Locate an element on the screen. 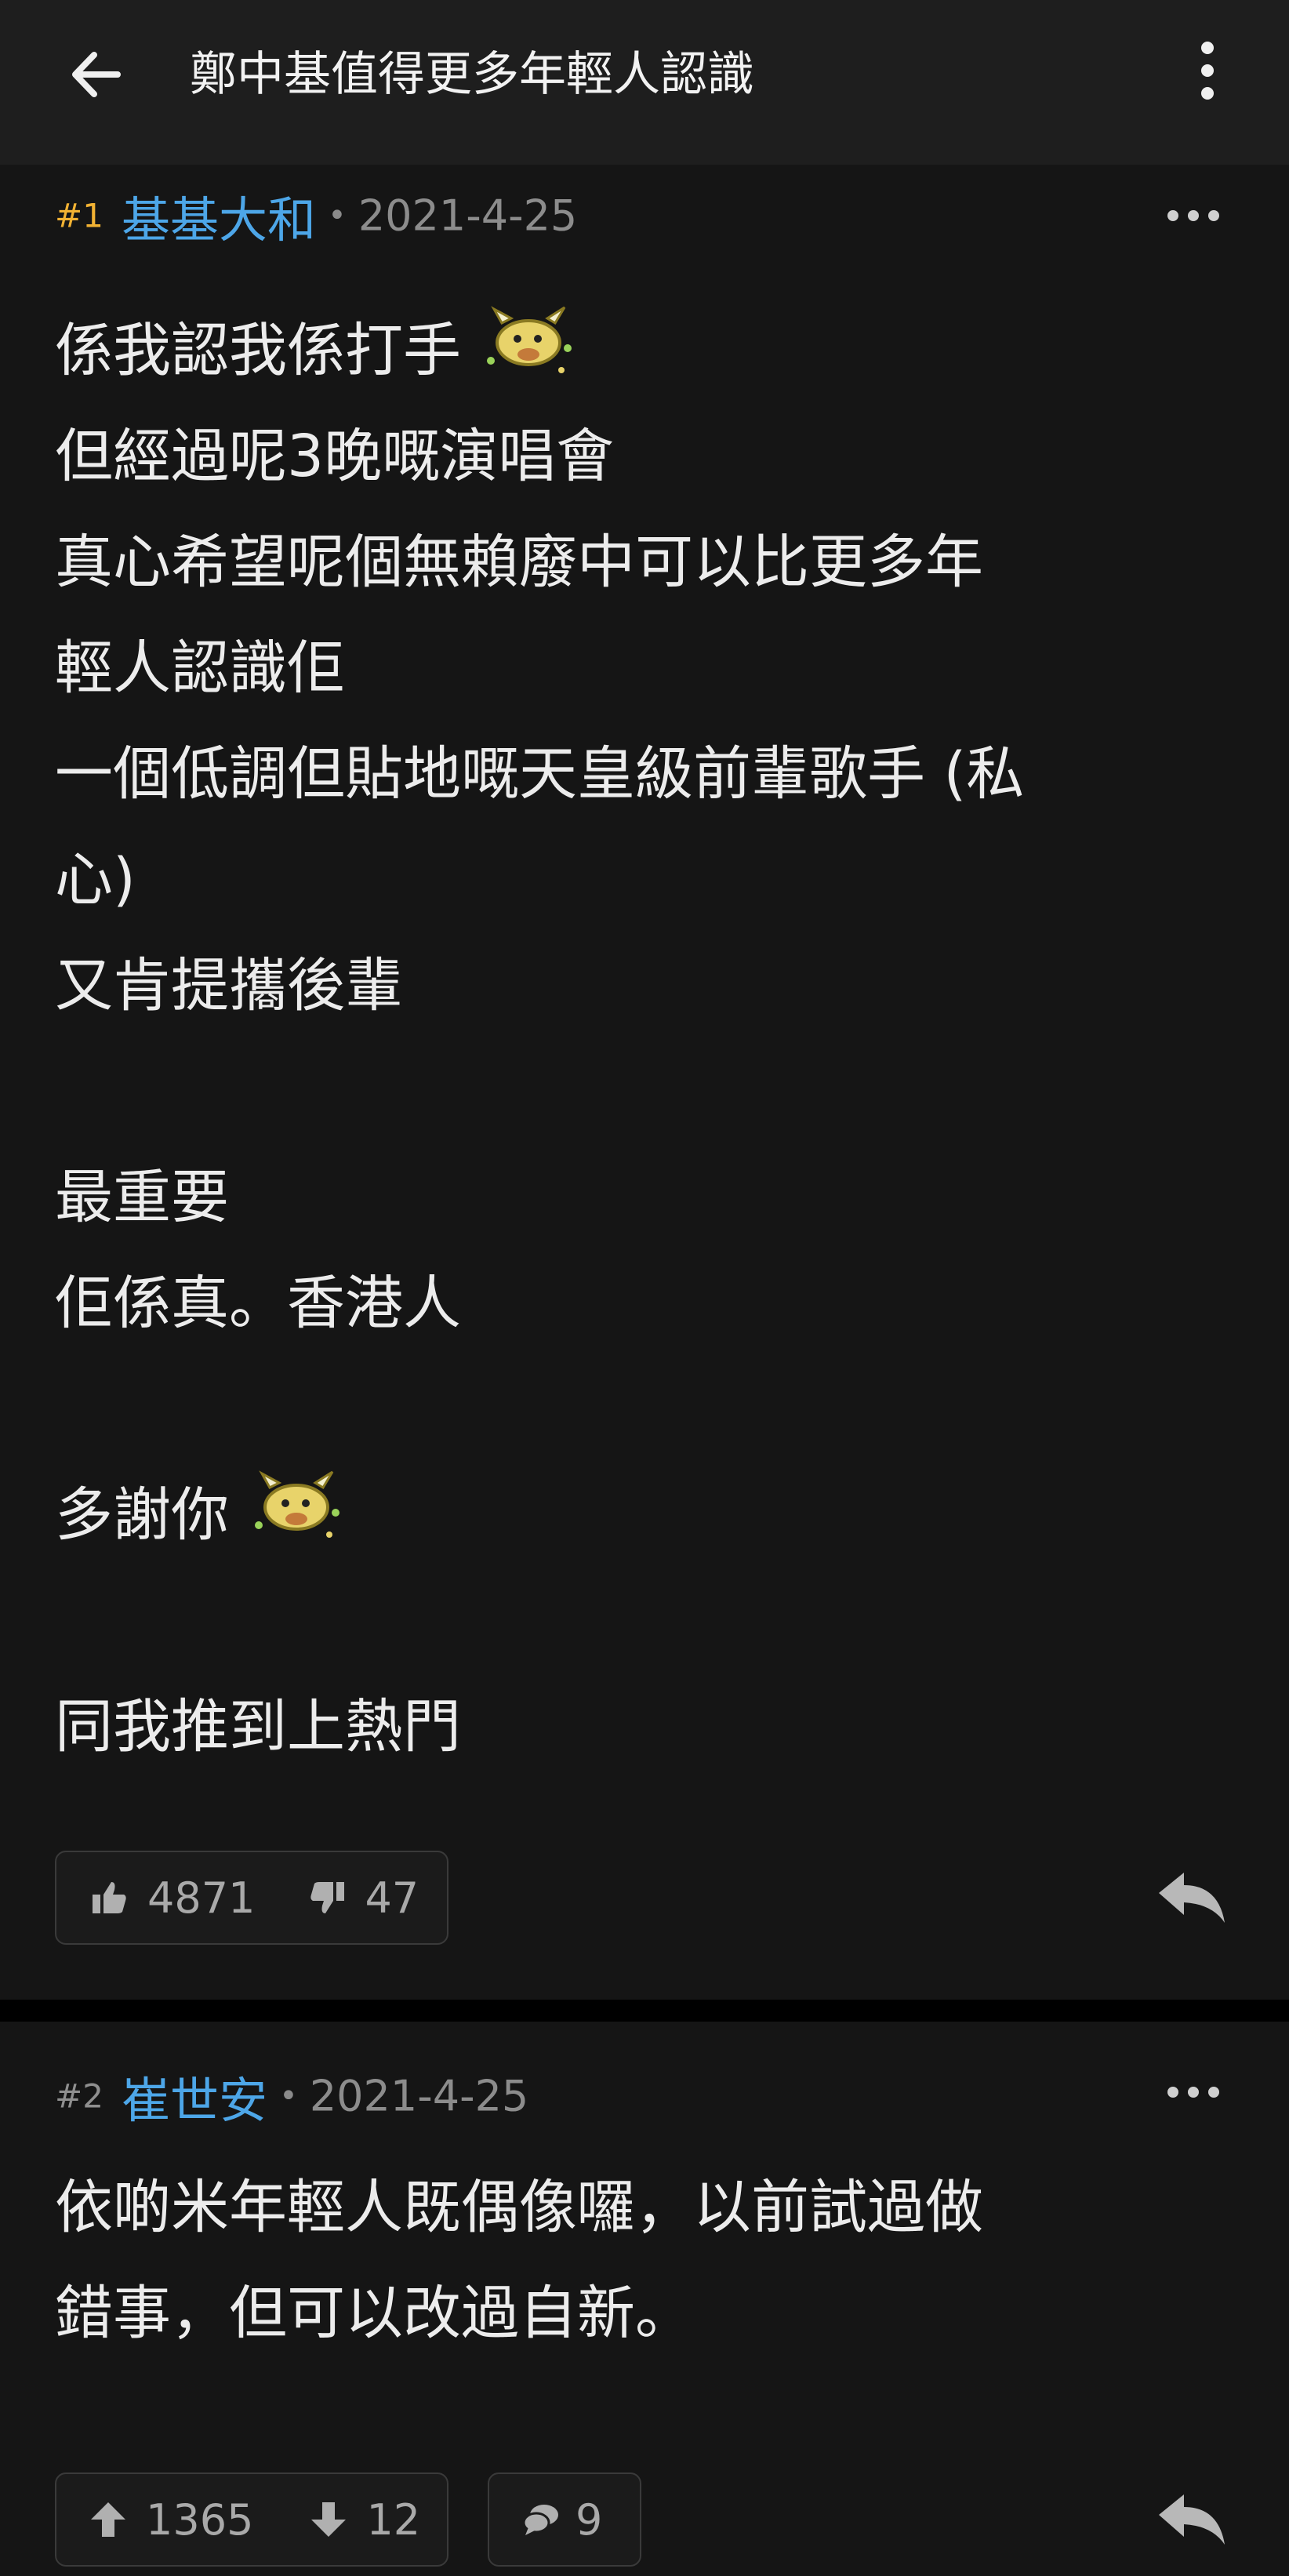 The width and height of the screenshot is (1289, 2576). upvote-button: 1365 is located at coordinates (170, 2519).